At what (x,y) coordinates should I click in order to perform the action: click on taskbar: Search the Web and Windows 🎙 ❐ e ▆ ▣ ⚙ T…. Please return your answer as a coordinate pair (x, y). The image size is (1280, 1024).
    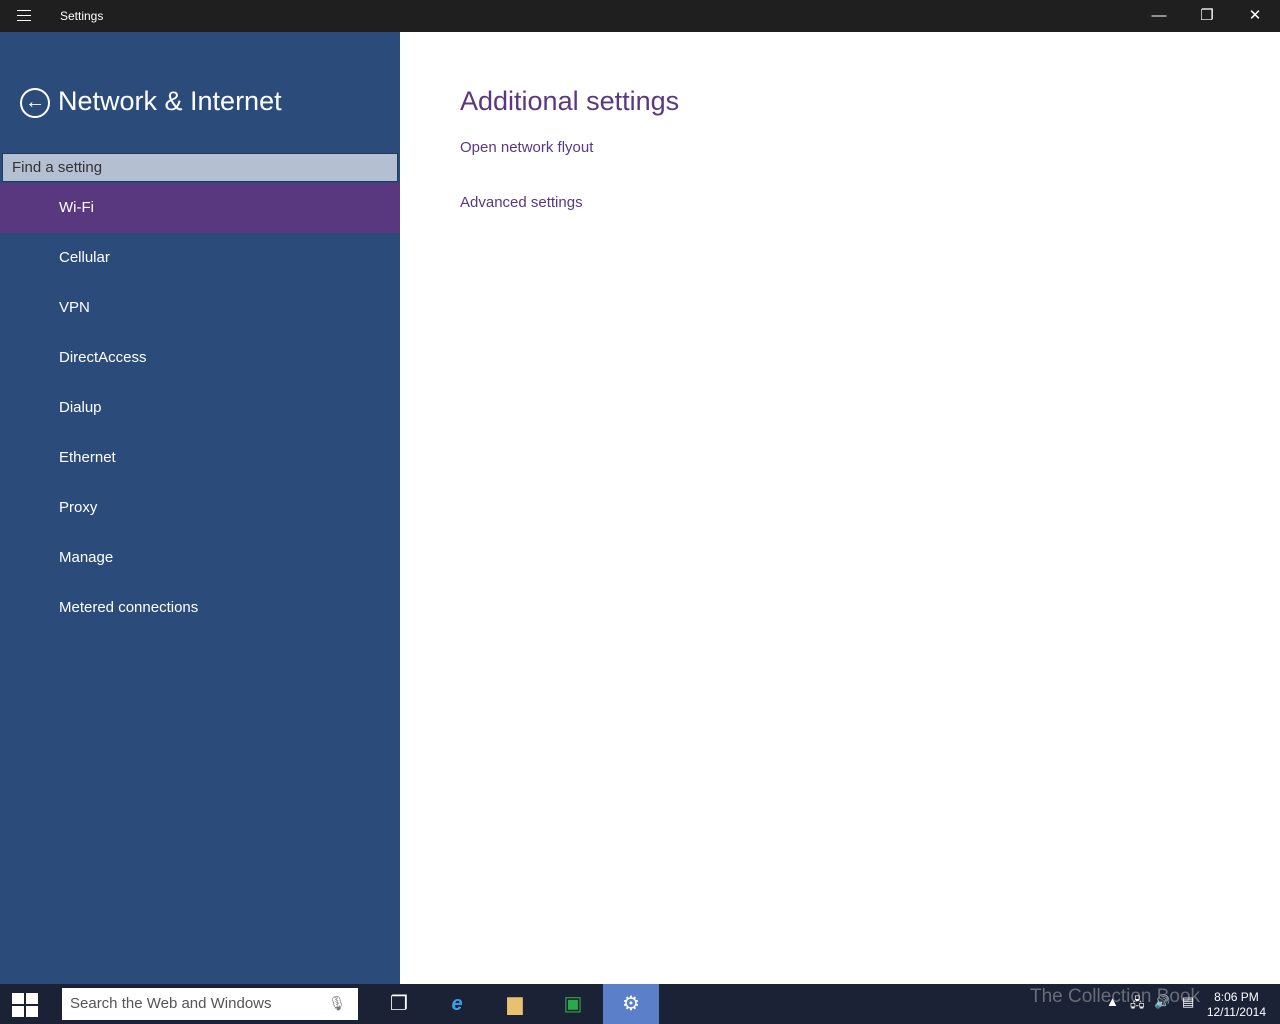
    Looking at the image, I should click on (640, 1004).